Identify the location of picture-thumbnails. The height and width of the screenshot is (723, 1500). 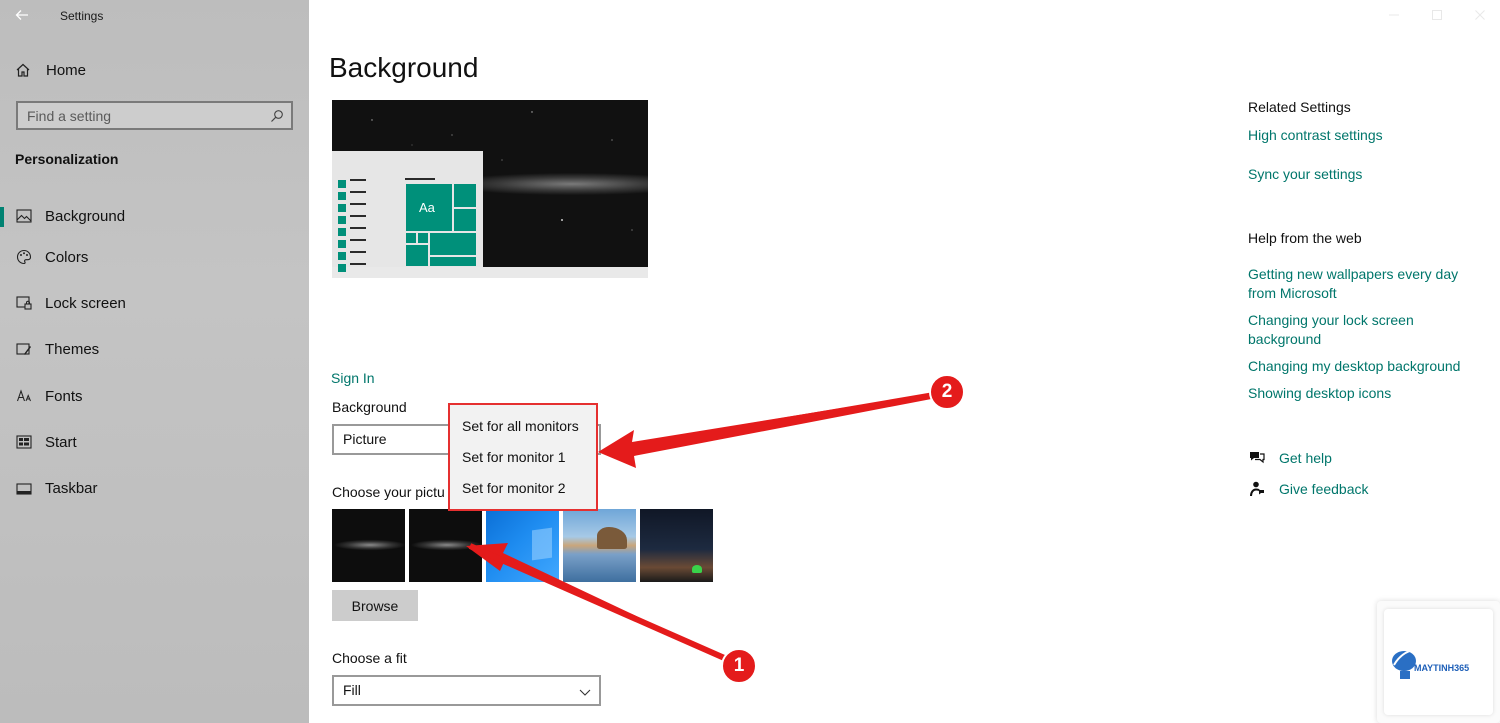
(522, 545).